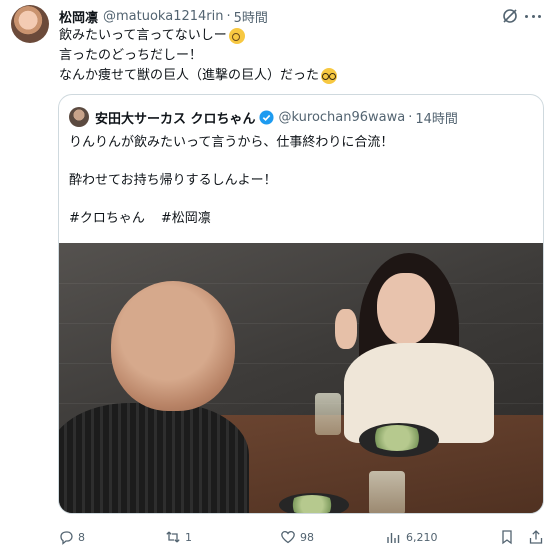 This screenshot has height=553, width=552. What do you see at coordinates (173, 346) in the screenshot?
I see `photo-man-head` at bounding box center [173, 346].